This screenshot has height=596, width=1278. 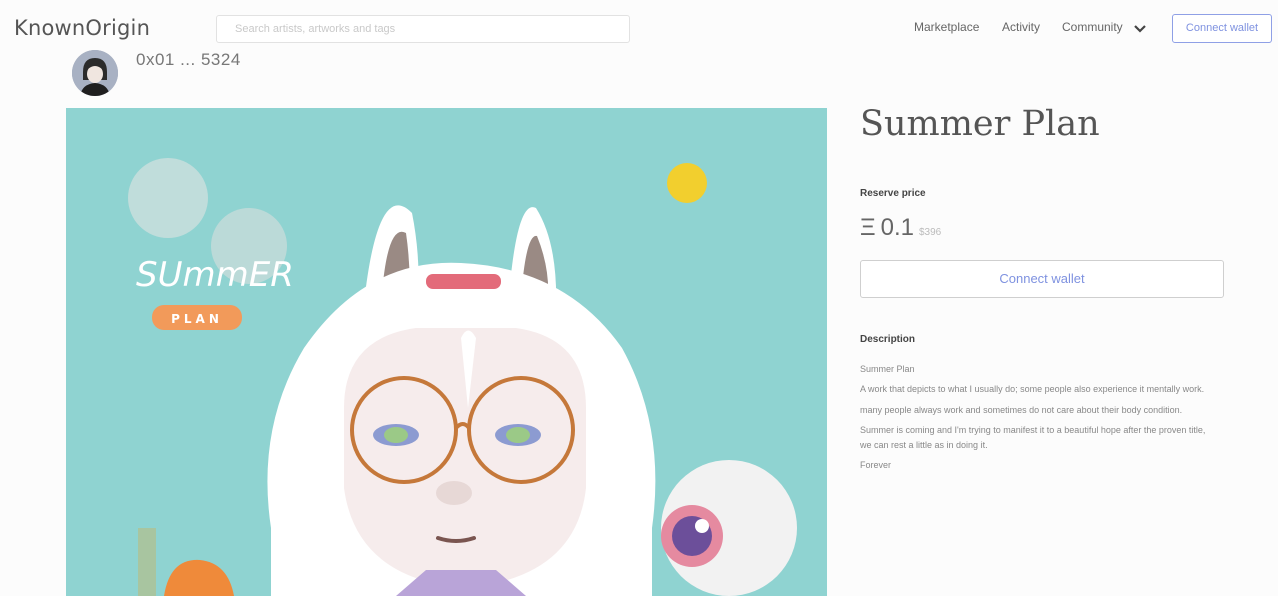 I want to click on connect-wallet-button: Connect wallet, so click(x=1042, y=279).